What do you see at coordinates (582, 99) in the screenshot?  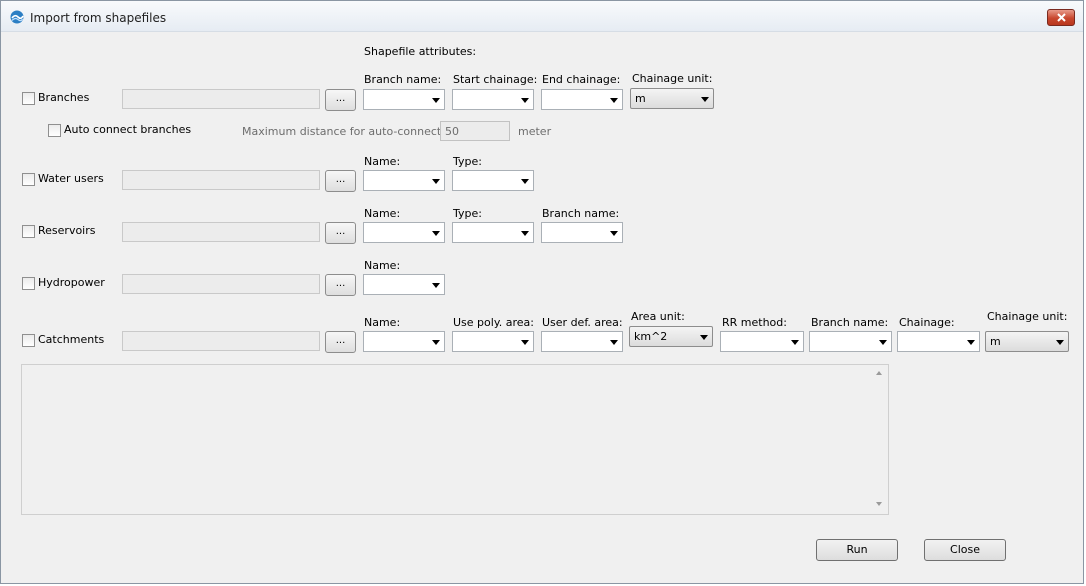 I see `branches-end-chainage-select` at bounding box center [582, 99].